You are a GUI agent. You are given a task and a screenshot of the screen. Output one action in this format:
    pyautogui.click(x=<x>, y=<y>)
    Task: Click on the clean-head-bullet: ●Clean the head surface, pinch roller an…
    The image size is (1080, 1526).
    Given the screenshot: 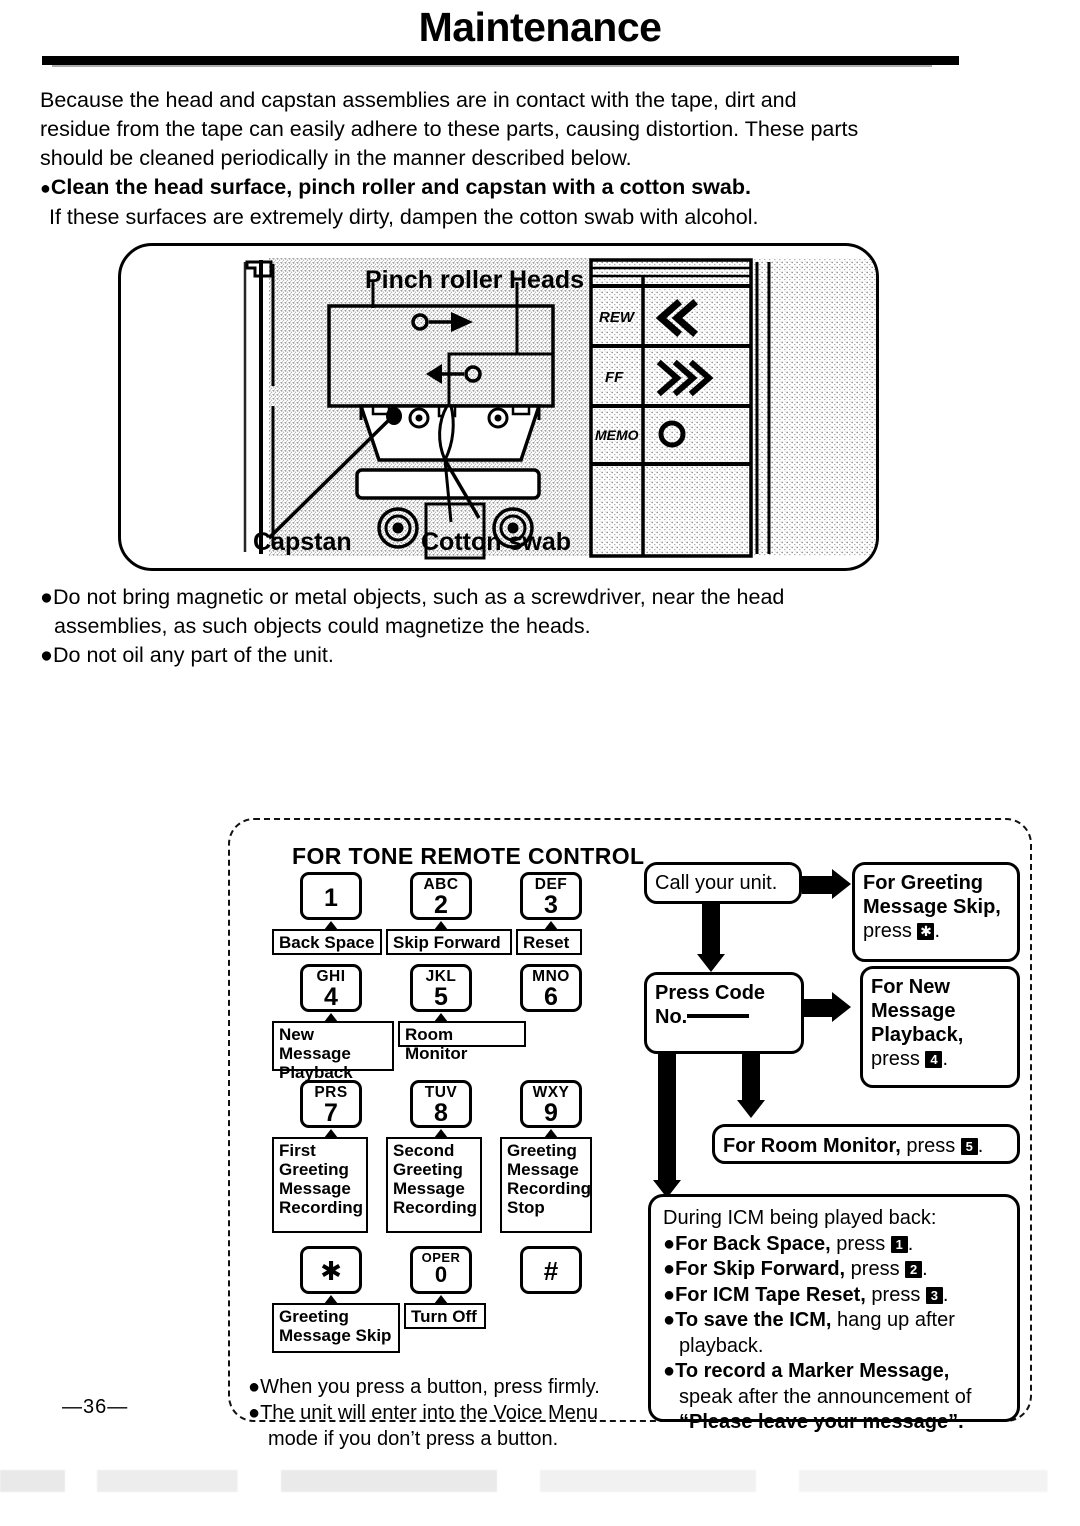 What is the action you would take?
    pyautogui.click(x=395, y=187)
    